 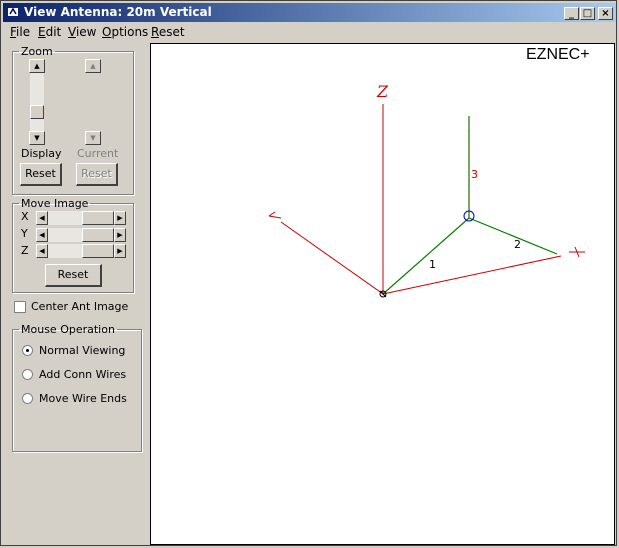 What do you see at coordinates (168, 32) in the screenshot?
I see `menu-reset: Reset` at bounding box center [168, 32].